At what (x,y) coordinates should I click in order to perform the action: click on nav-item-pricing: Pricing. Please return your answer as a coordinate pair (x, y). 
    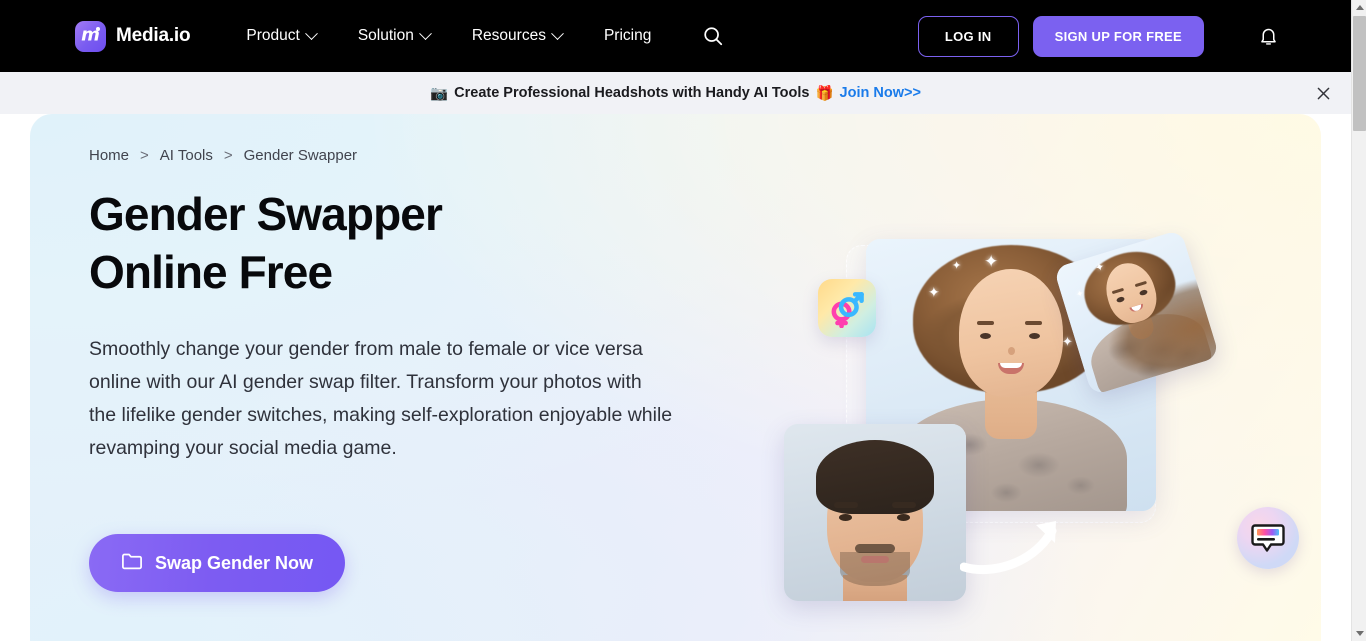
    Looking at the image, I should click on (627, 36).